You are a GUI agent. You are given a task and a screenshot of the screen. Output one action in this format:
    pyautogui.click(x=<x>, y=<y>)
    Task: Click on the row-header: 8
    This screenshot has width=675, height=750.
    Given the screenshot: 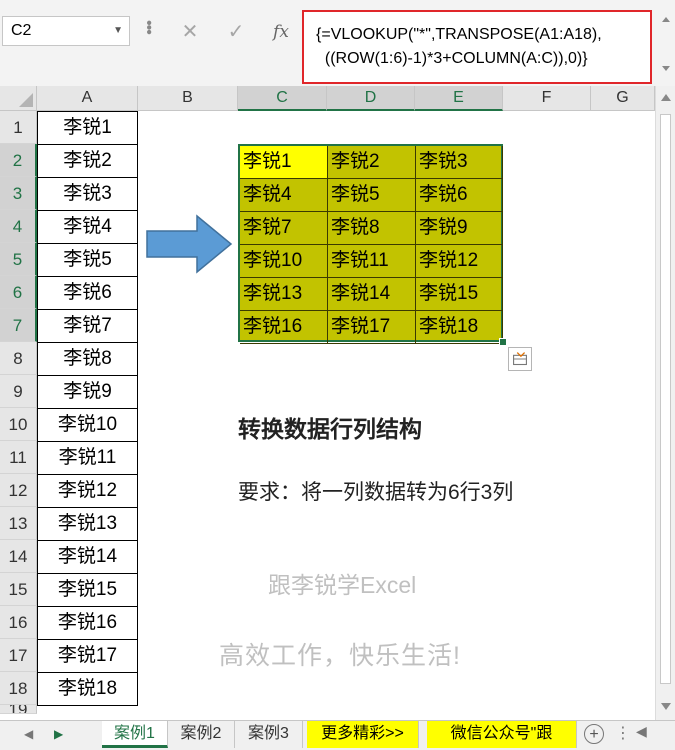 What is the action you would take?
    pyautogui.click(x=18, y=358)
    